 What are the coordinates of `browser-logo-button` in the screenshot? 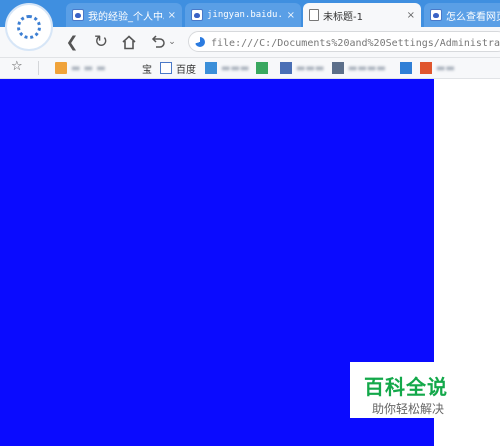 It's located at (29, 27).